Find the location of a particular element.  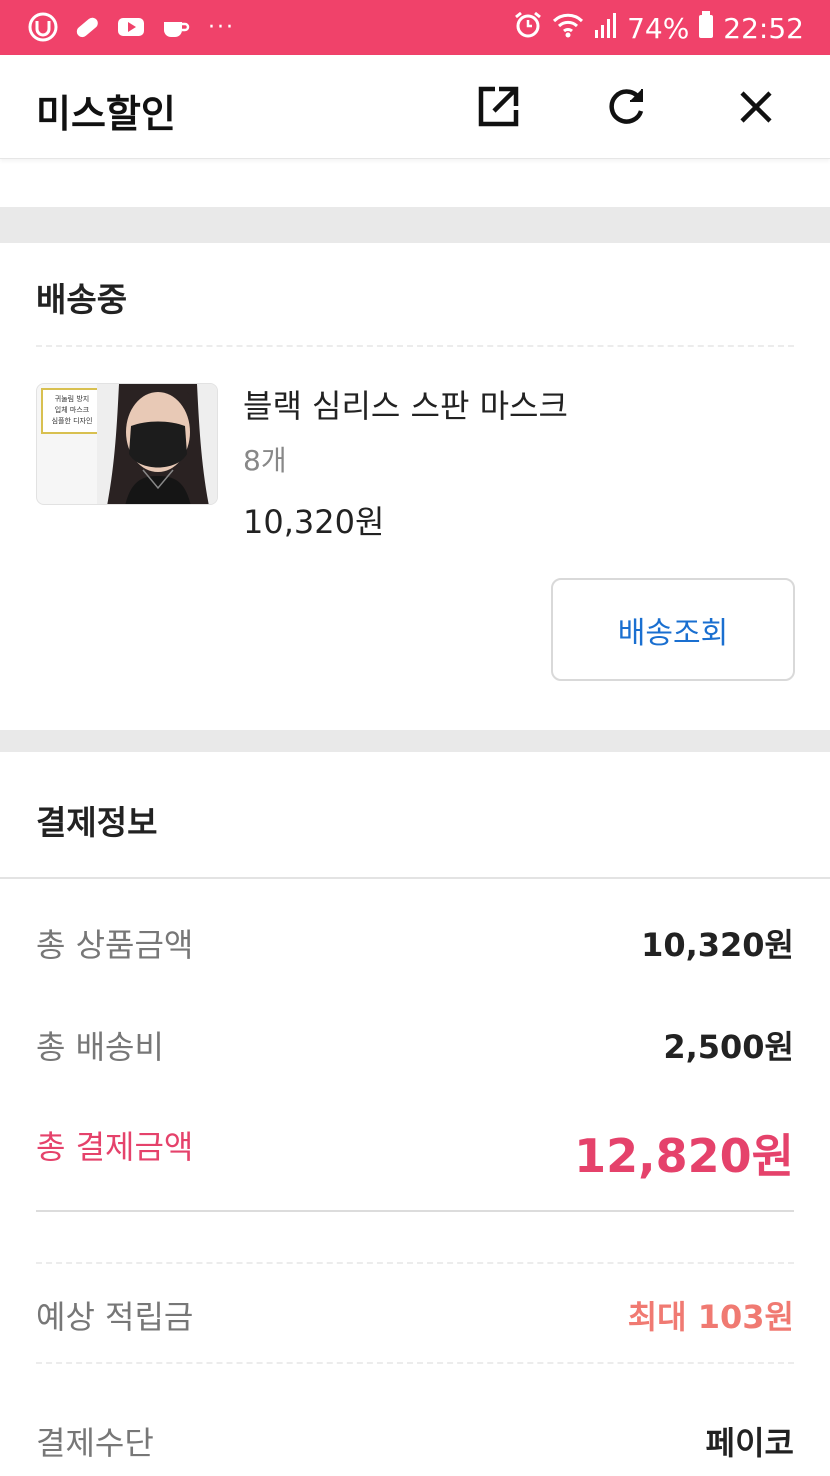

mask-model-image is located at coordinates (157, 444).